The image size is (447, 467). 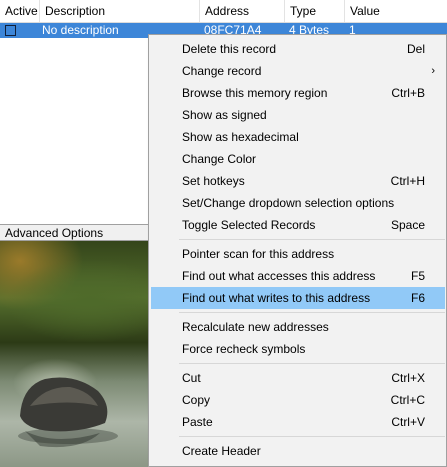 I want to click on menu-item-create-header: Create Header, so click(x=298, y=451).